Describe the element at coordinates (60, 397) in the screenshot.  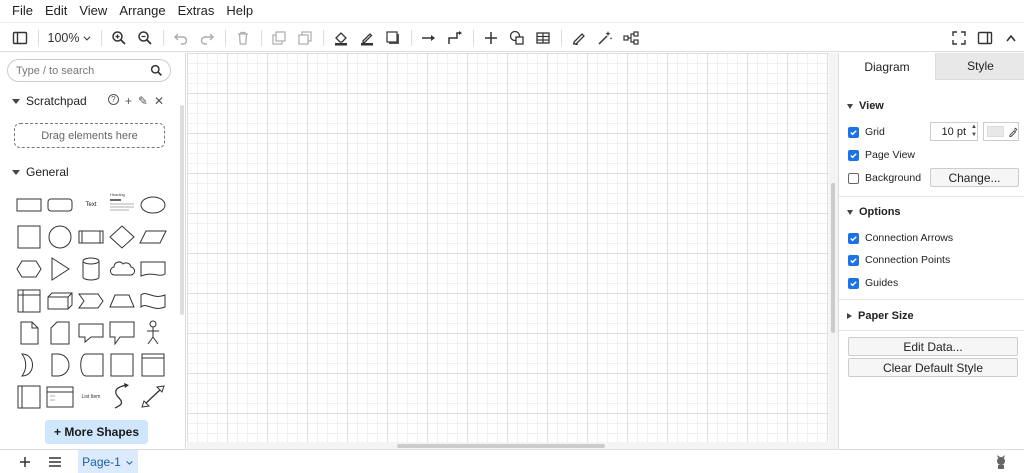
I see `list-shape` at that location.